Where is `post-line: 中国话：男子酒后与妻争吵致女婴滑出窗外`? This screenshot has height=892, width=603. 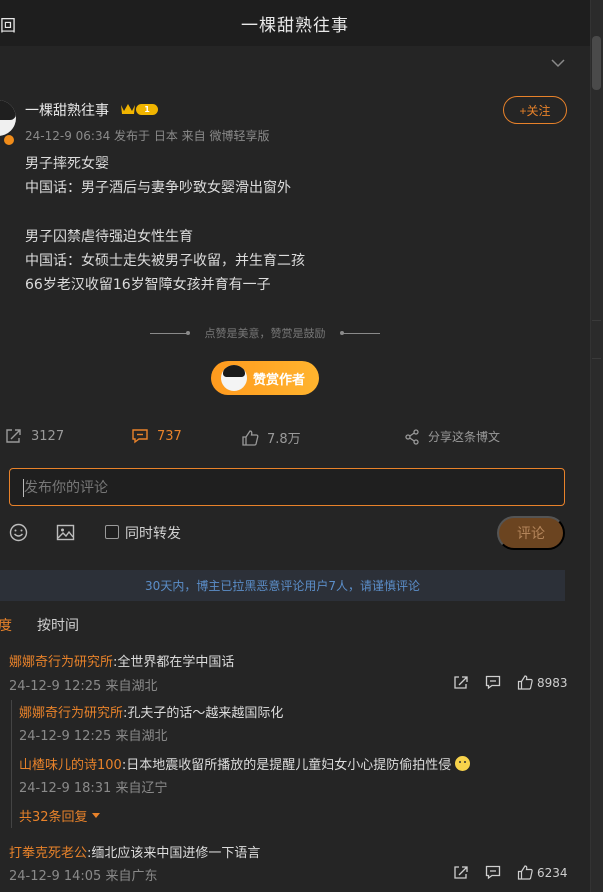
post-line: 中国话：男子酒后与妻争吵致女婴滑出窗外 is located at coordinates (158, 188).